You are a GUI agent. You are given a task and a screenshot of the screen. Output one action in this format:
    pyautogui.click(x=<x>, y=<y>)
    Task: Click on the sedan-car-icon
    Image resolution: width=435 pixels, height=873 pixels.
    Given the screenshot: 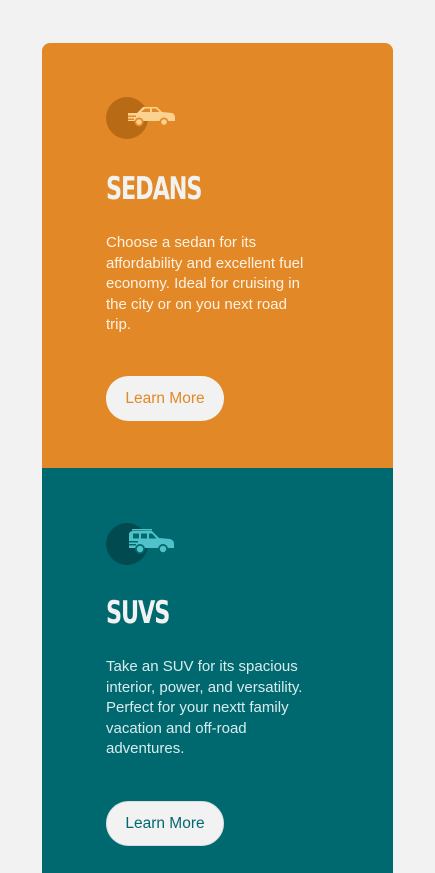 What is the action you would take?
    pyautogui.click(x=142, y=118)
    